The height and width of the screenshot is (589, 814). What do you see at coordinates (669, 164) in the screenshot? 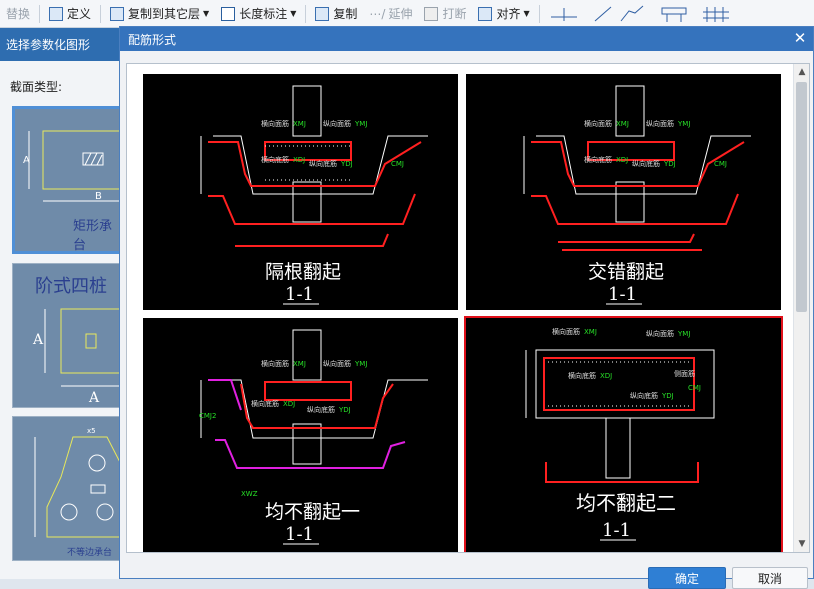
I see `code-bottom-longitudinal: YDJ` at bounding box center [669, 164].